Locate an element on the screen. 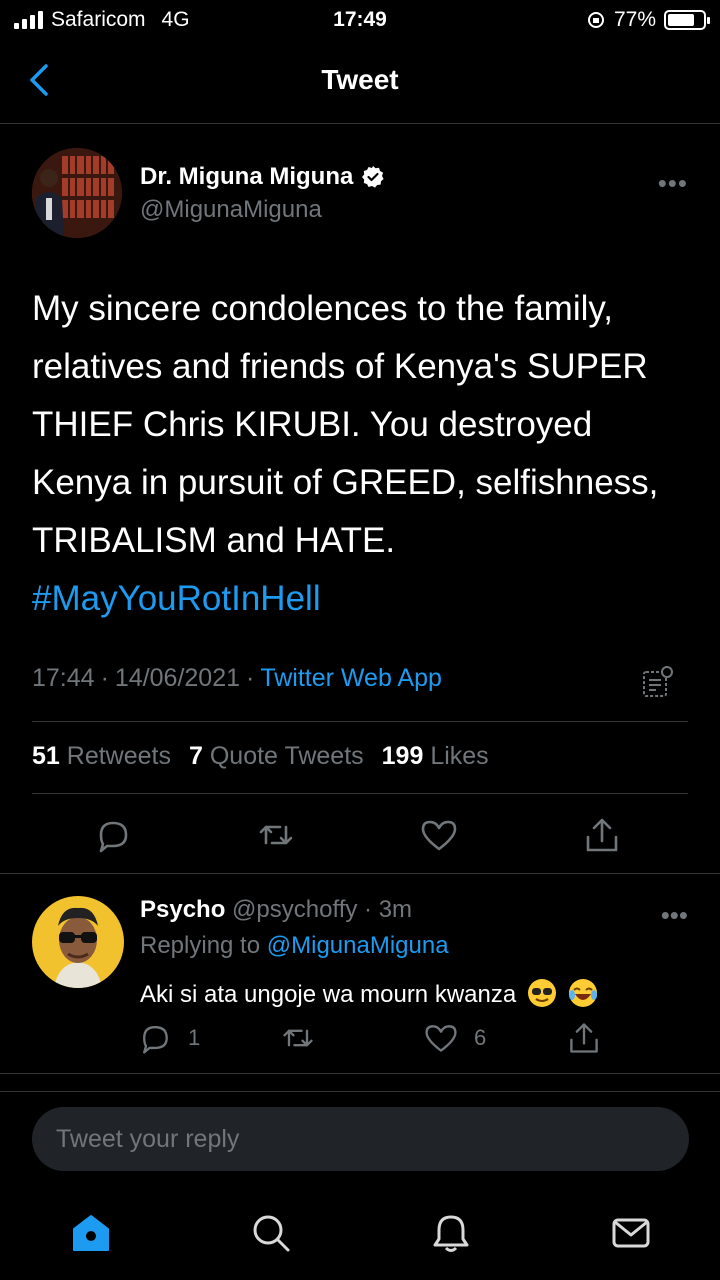  hashtag-link: #MayYouRotInHell is located at coordinates (176, 598).